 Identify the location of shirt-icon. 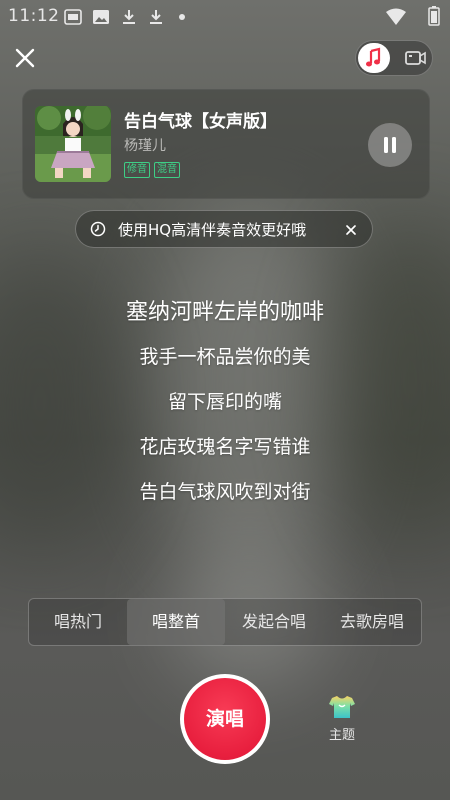
(342, 707).